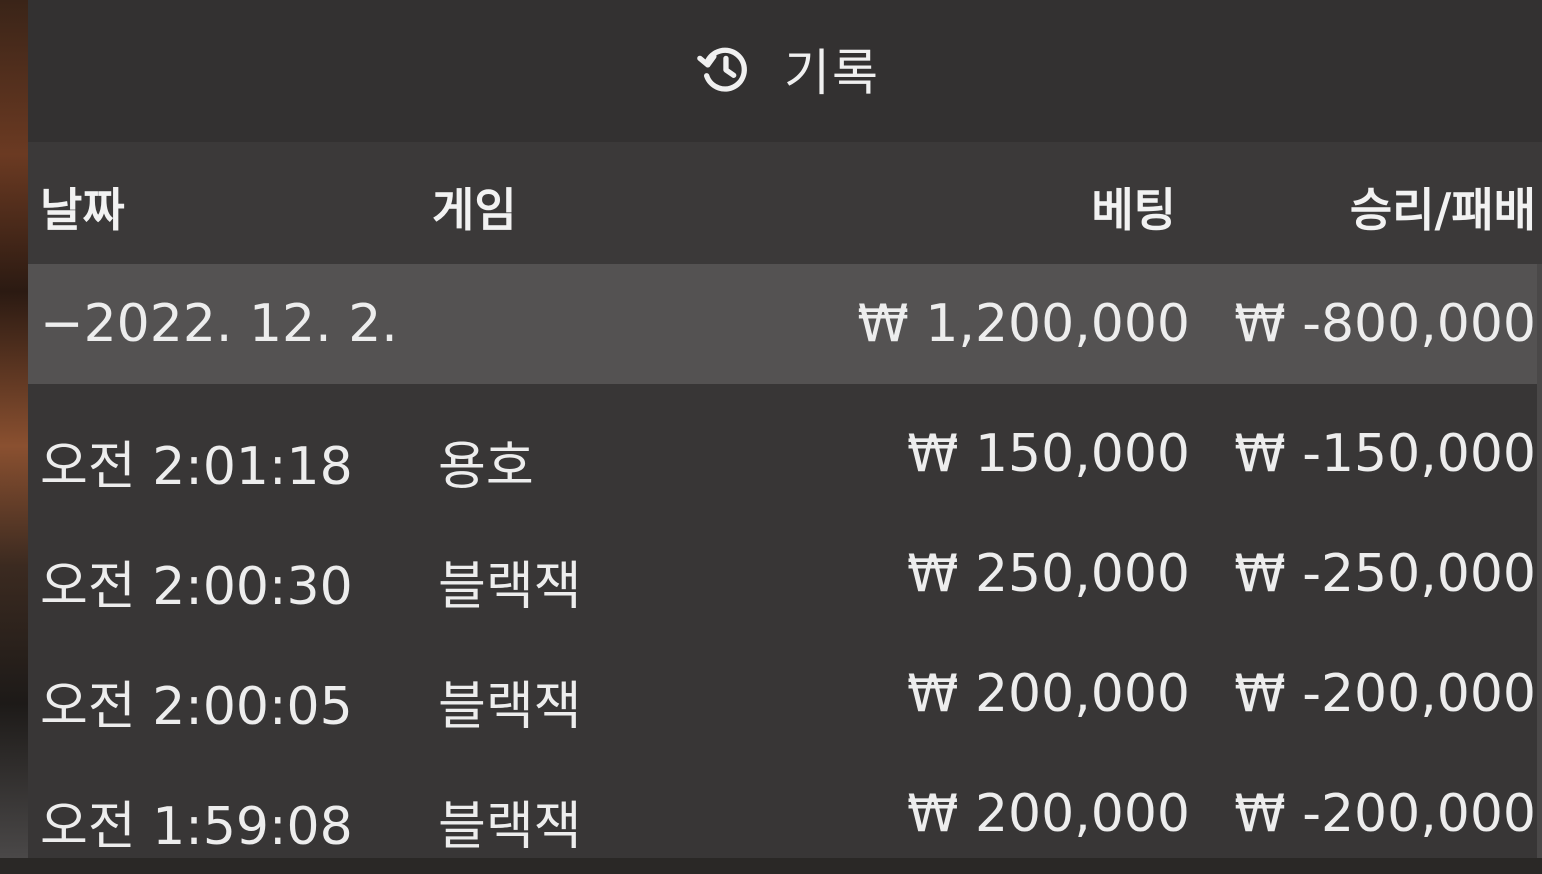 Image resolution: width=1542 pixels, height=874 pixels. What do you see at coordinates (196, 707) in the screenshot?
I see `row-time: 오전 2:00:05` at bounding box center [196, 707].